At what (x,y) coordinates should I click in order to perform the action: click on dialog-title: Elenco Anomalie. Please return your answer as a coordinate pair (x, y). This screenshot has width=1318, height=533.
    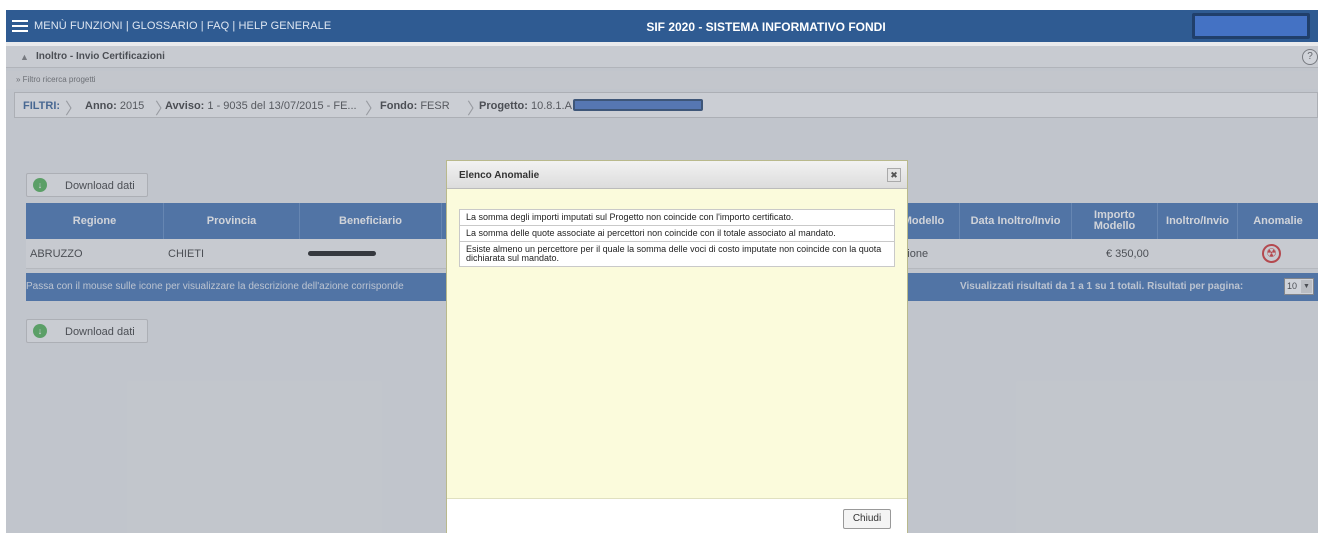
    Looking at the image, I should click on (499, 175).